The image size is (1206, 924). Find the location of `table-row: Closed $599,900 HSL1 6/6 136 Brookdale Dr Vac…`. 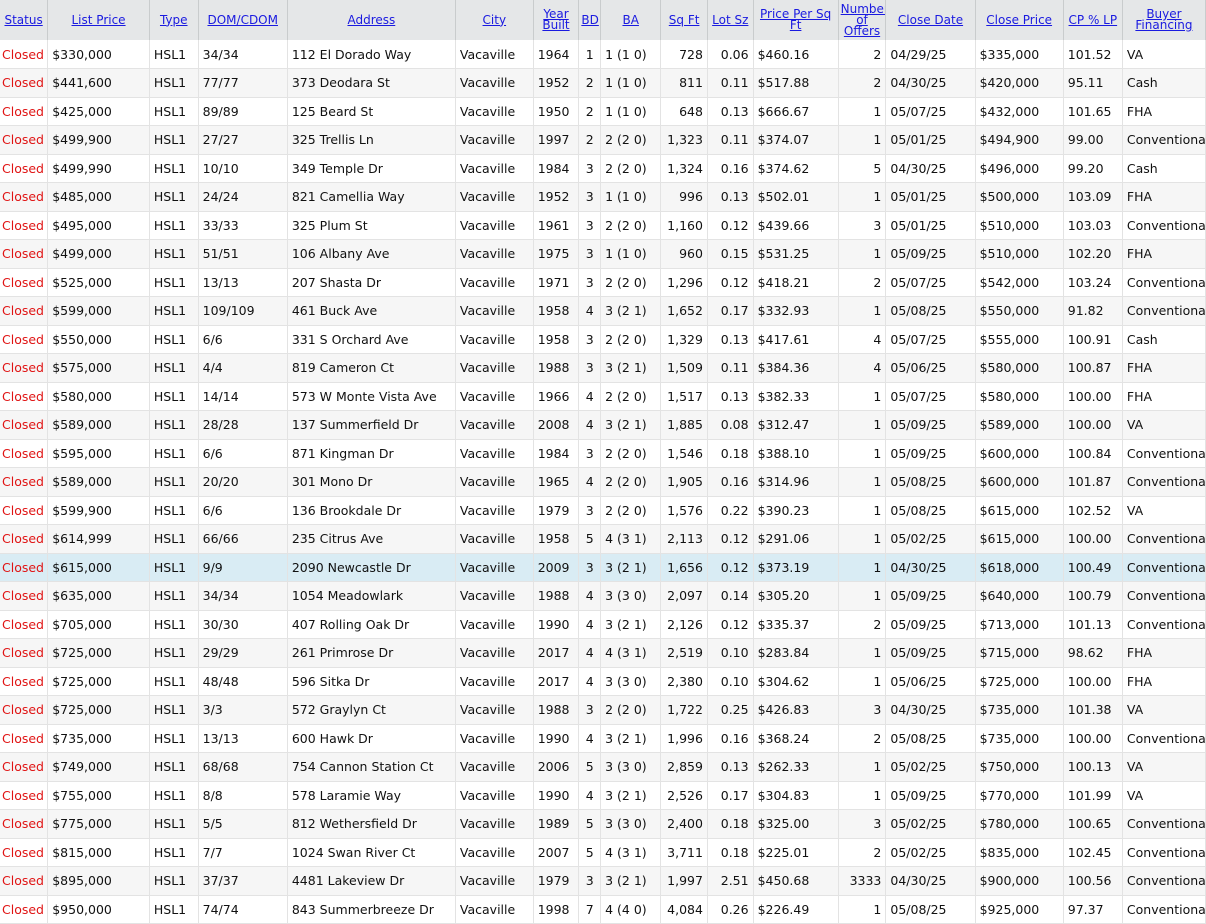

table-row: Closed $599,900 HSL1 6/6 136 Brookdale Dr Vac… is located at coordinates (603, 510).